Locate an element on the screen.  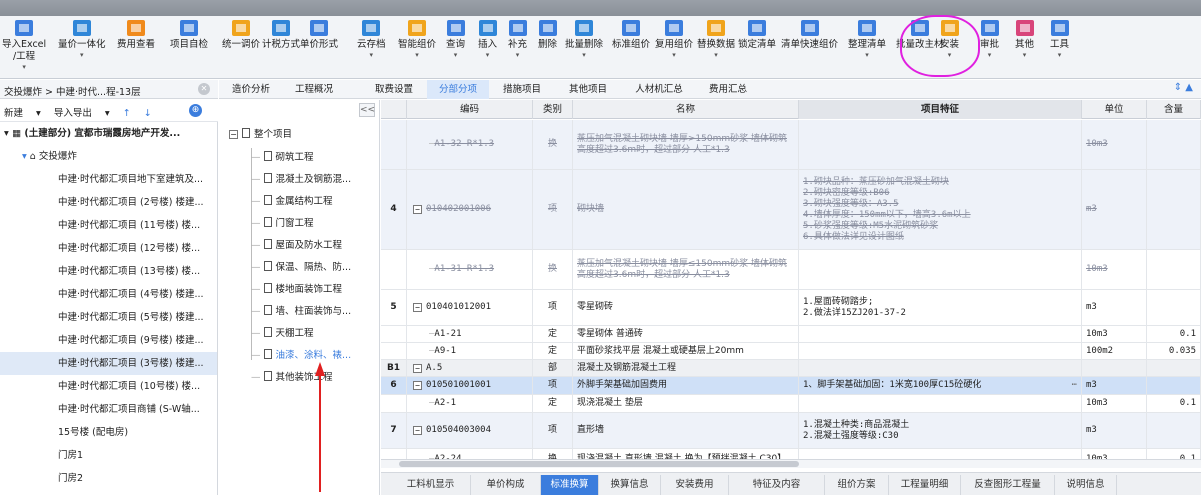
tree-node: — 楼地面装饰工程 is located at coordinates (296, 290).